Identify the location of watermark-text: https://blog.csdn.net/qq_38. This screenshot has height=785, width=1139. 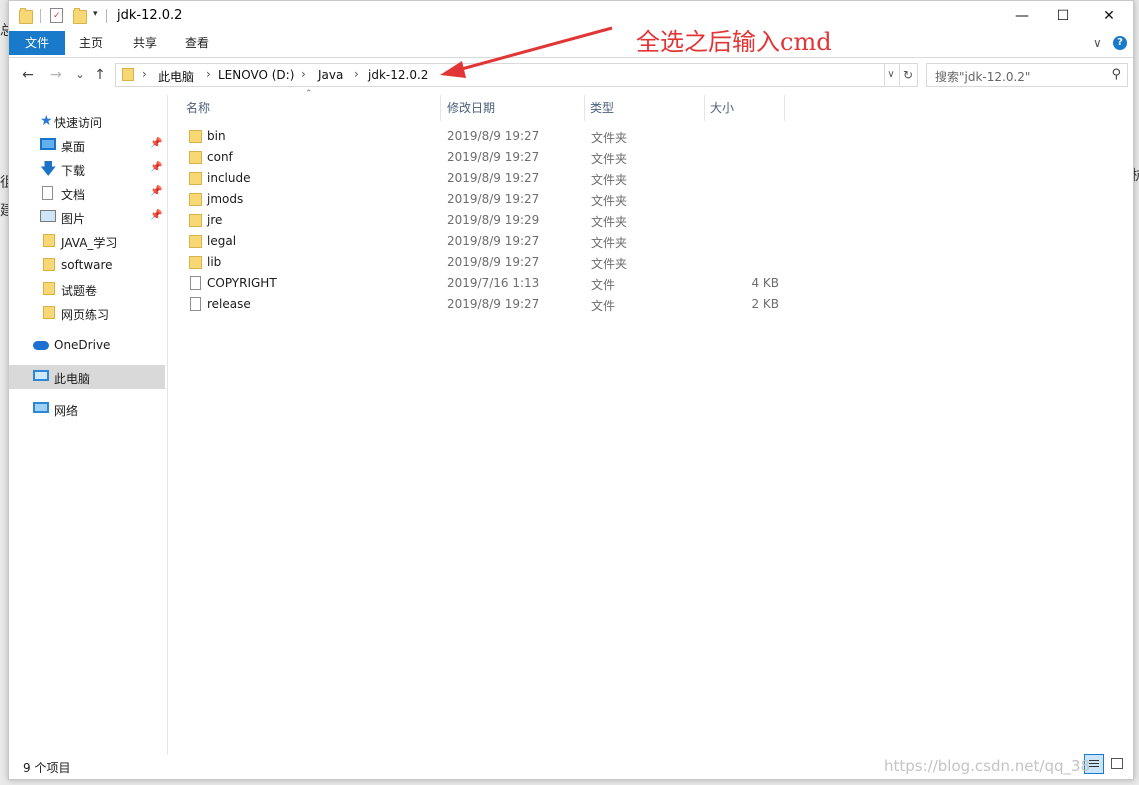
(987, 766).